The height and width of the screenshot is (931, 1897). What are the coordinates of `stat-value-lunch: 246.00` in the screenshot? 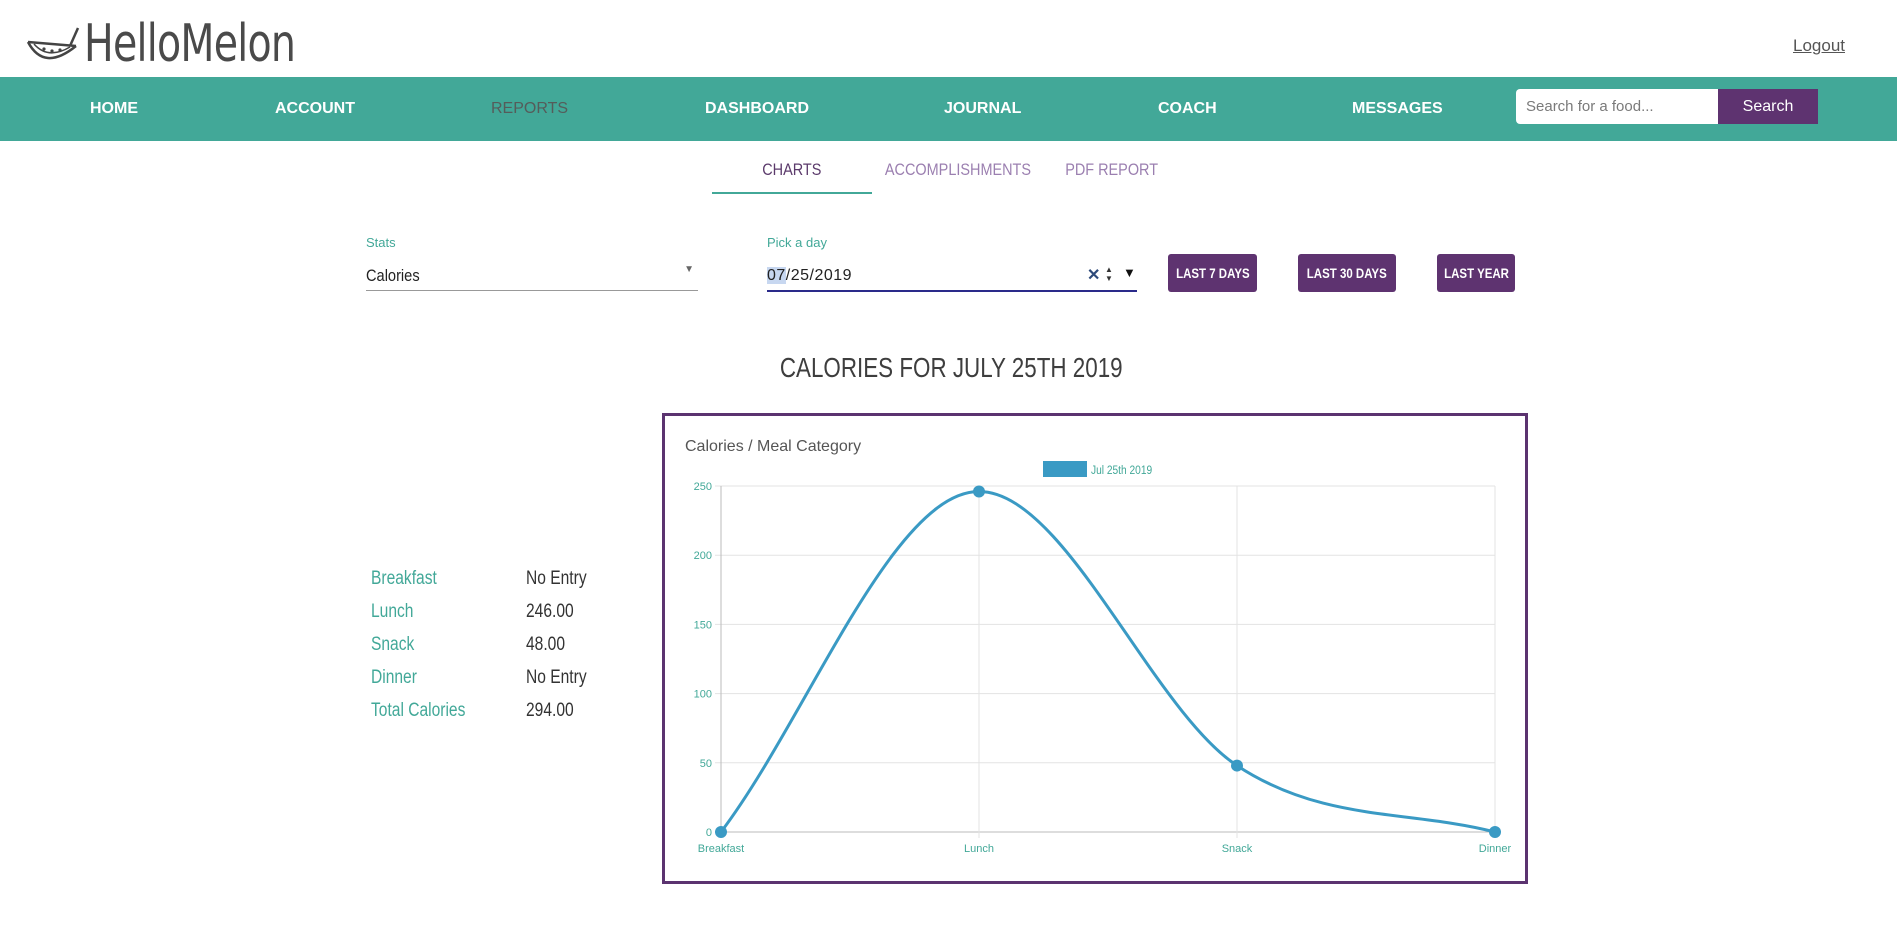 It's located at (550, 611).